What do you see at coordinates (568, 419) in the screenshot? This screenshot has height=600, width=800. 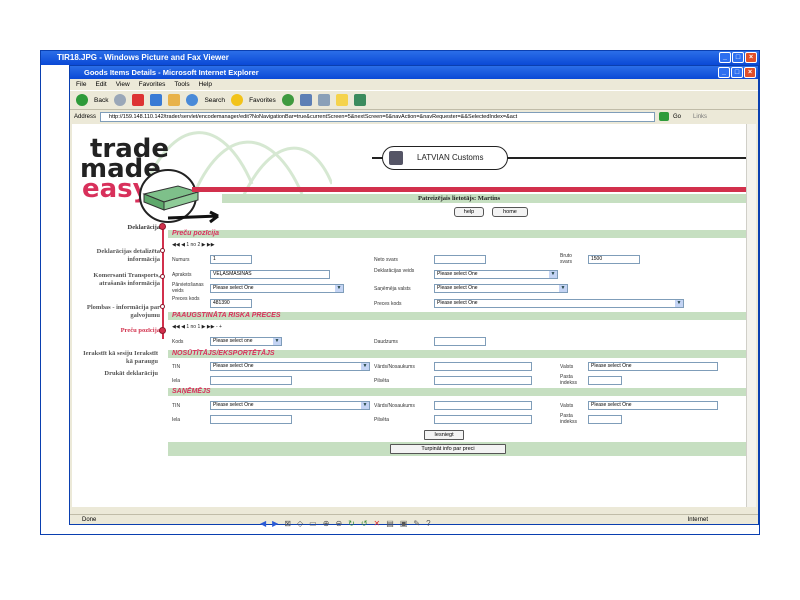 I see `label-pasta-2: Pasta indekss` at bounding box center [568, 419].